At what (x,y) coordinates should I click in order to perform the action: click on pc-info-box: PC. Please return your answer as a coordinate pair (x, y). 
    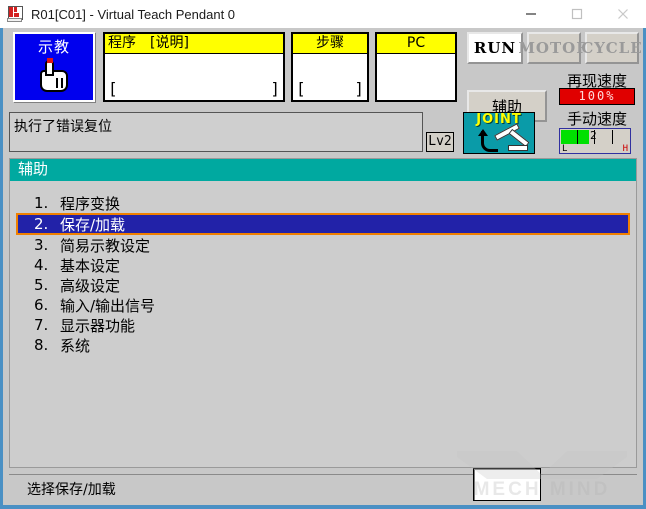
    Looking at the image, I should click on (416, 67).